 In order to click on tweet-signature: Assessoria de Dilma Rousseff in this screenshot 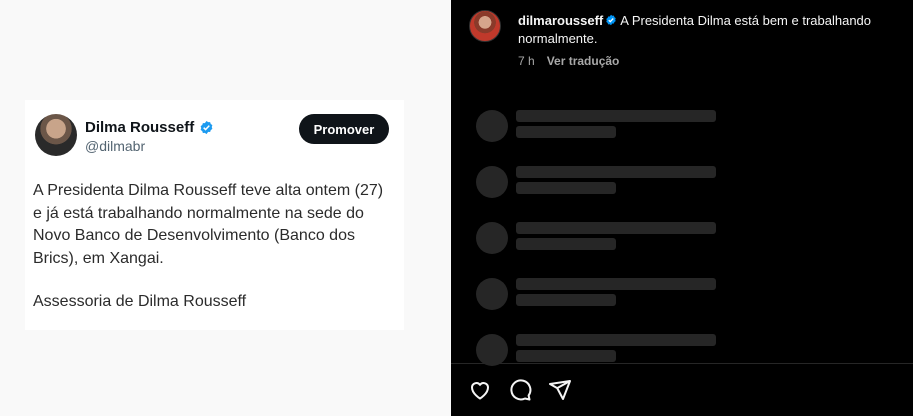, I will do `click(140, 301)`.